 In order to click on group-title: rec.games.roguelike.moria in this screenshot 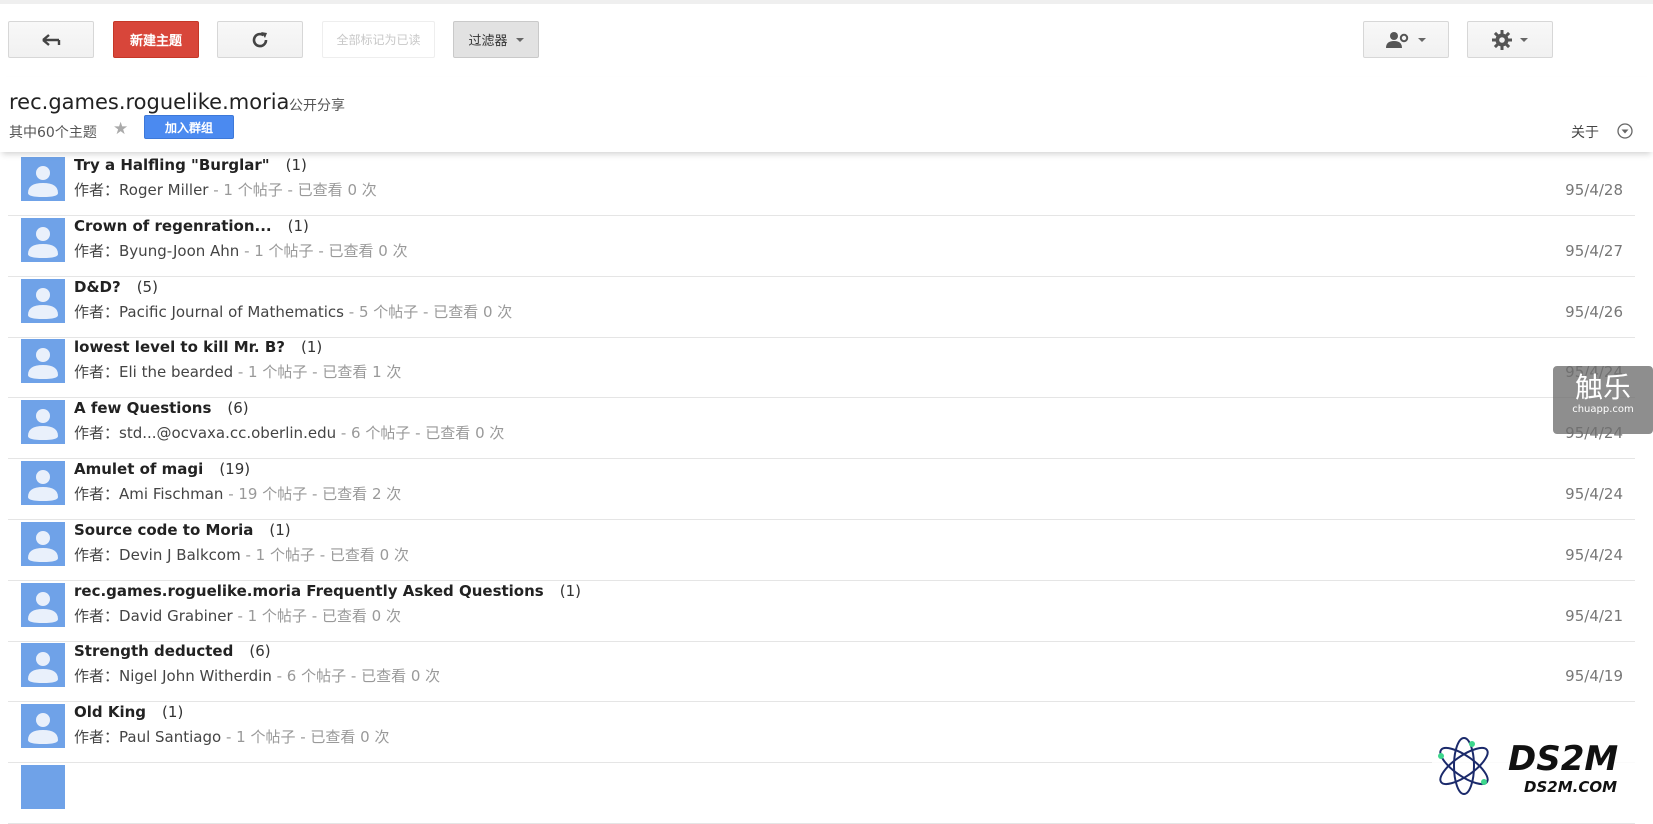, I will do `click(149, 102)`.